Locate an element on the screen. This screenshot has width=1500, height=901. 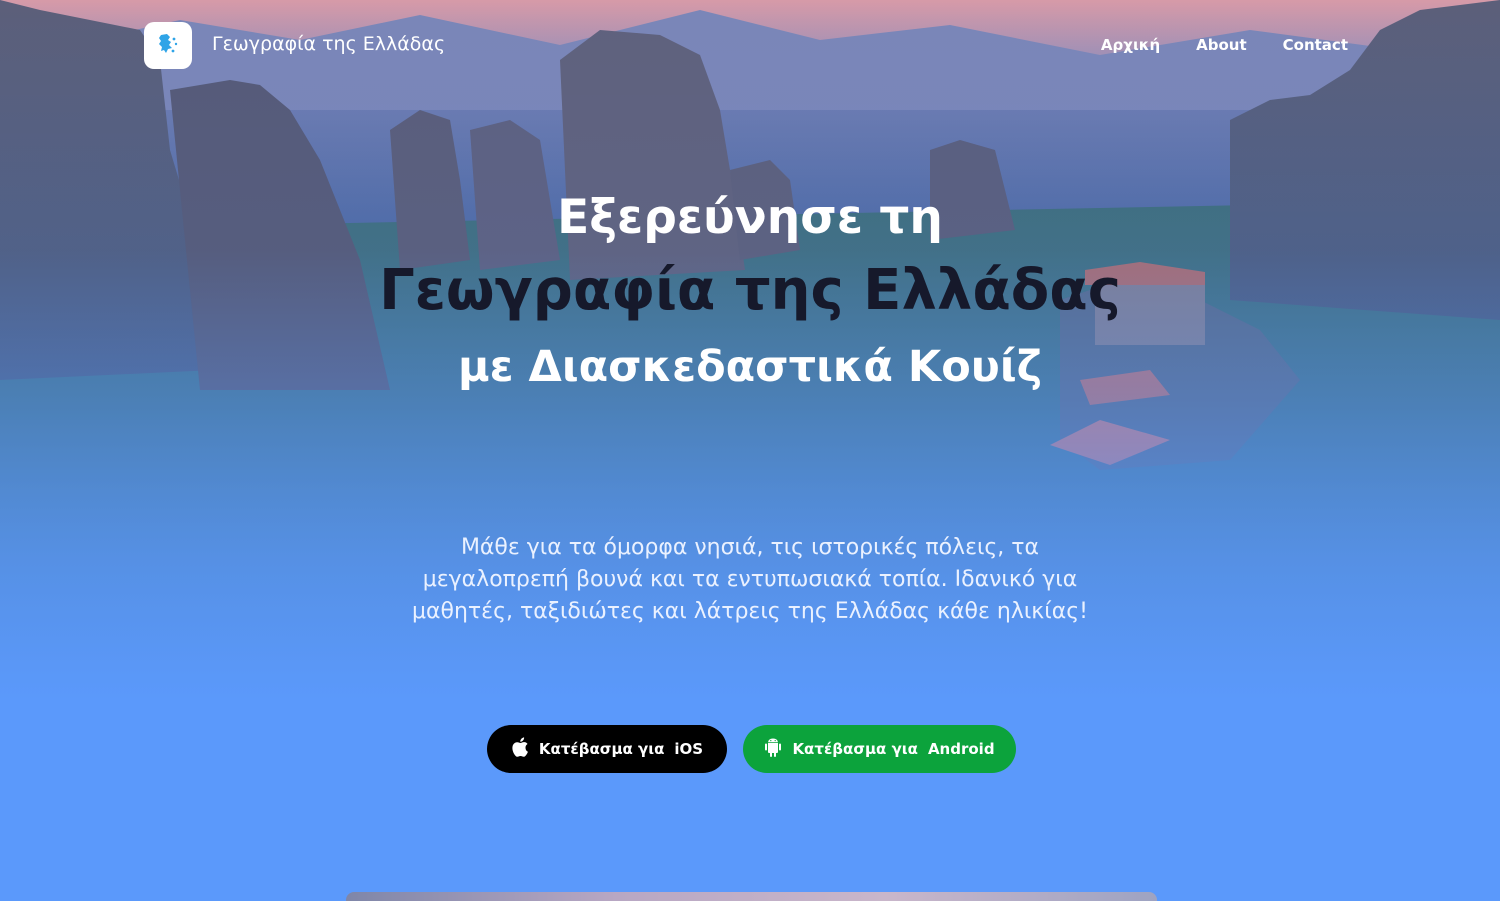
nav-link-home: Αρχική is located at coordinates (1130, 45).